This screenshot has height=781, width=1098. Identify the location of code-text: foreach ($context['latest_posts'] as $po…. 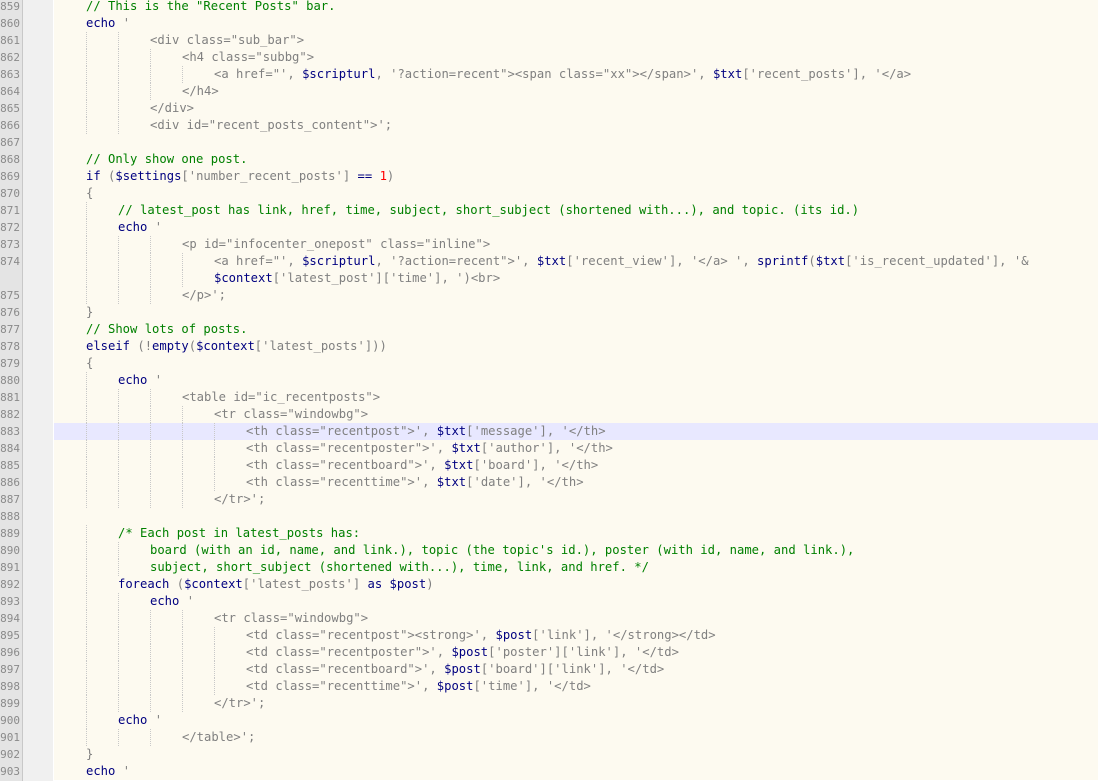
(576, 584).